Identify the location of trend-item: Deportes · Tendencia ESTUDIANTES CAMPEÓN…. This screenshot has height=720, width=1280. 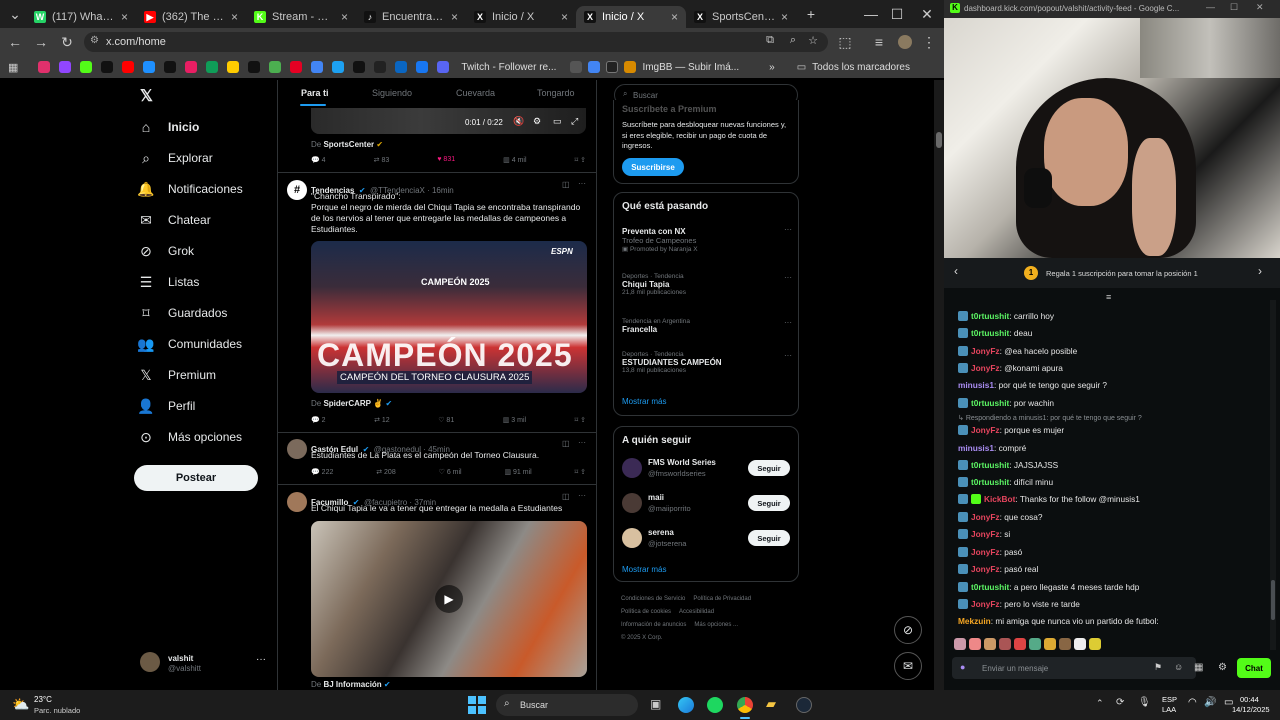
(707, 367).